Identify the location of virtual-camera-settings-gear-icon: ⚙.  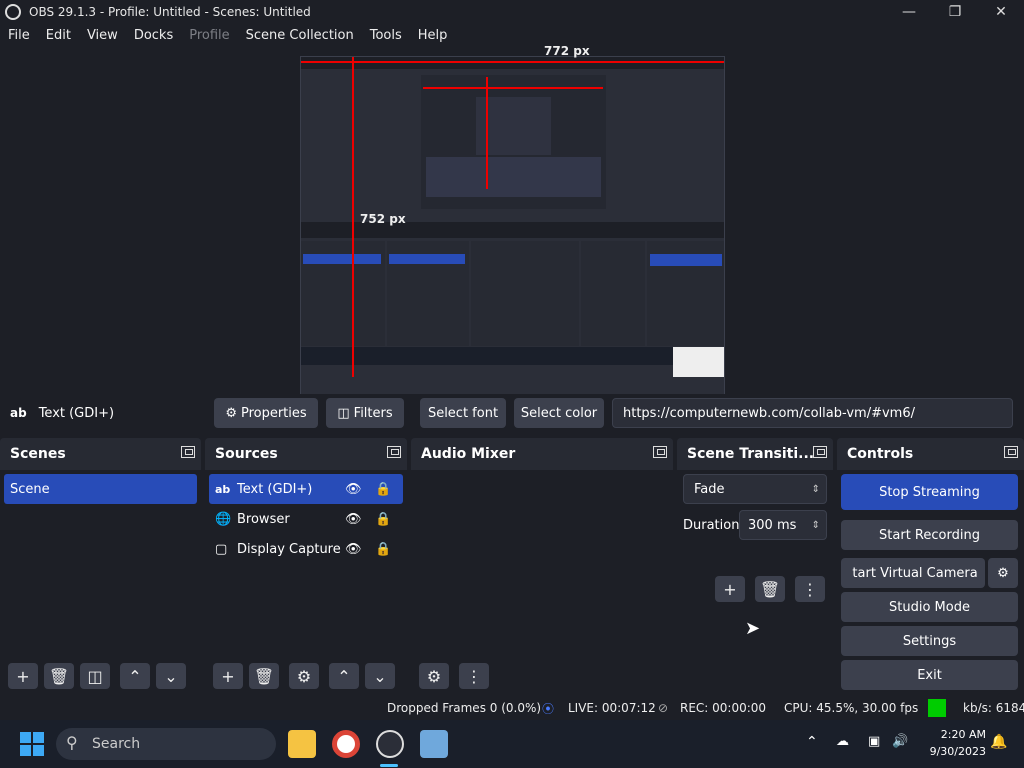
(1003, 573).